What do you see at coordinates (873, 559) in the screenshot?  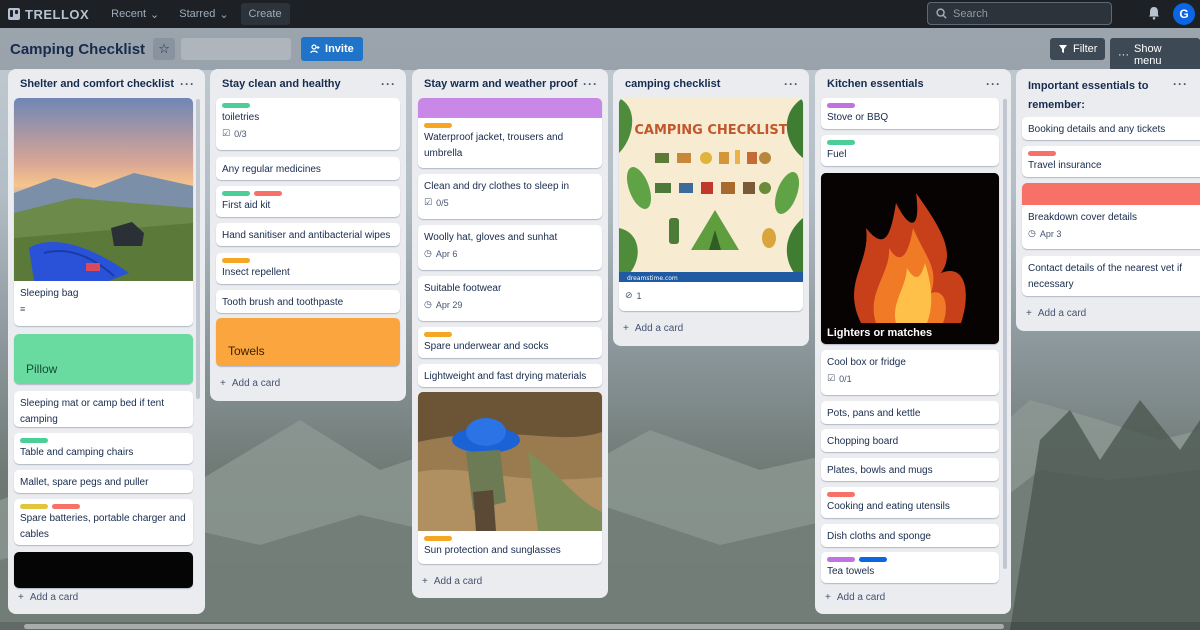 I see `label-blue` at bounding box center [873, 559].